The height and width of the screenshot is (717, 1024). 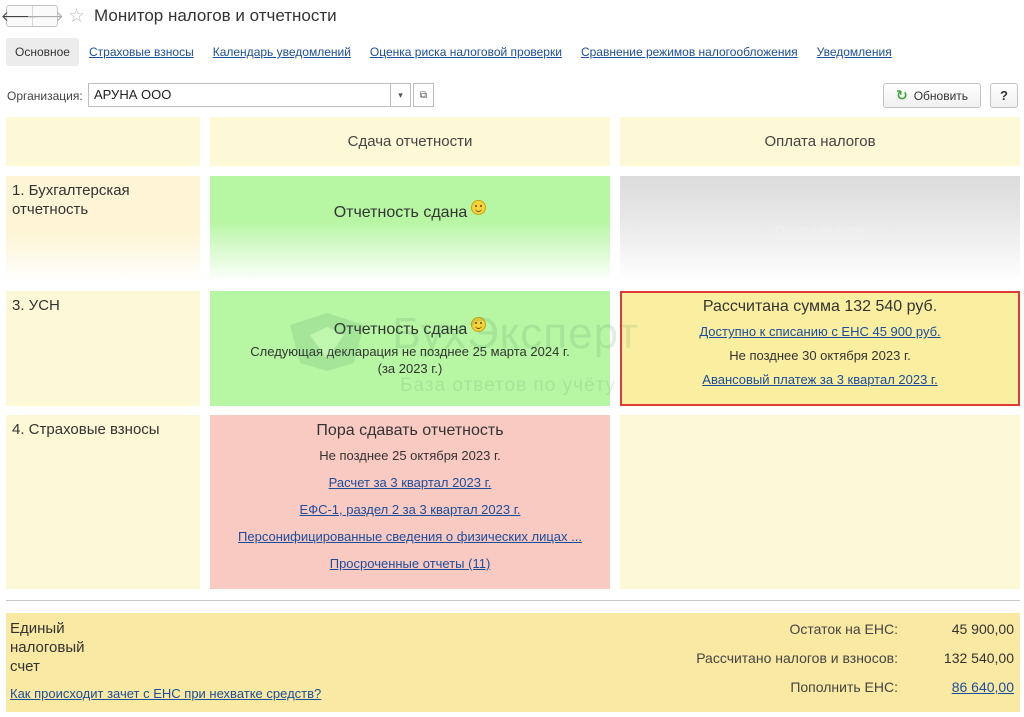 I want to click on ens-available-link: Доступно к списанию с ЕНС 45 900 руб., so click(x=819, y=331).